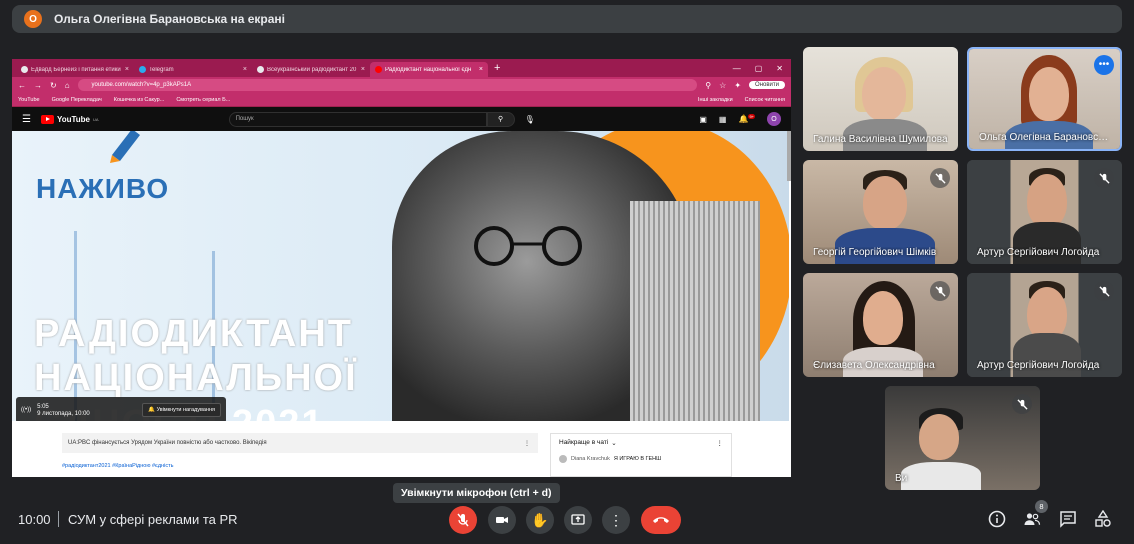 The height and width of the screenshot is (544, 1134). What do you see at coordinates (567, 19) in the screenshot?
I see `presenting-banner: О Ольга Олегівна Барановська на екрані` at bounding box center [567, 19].